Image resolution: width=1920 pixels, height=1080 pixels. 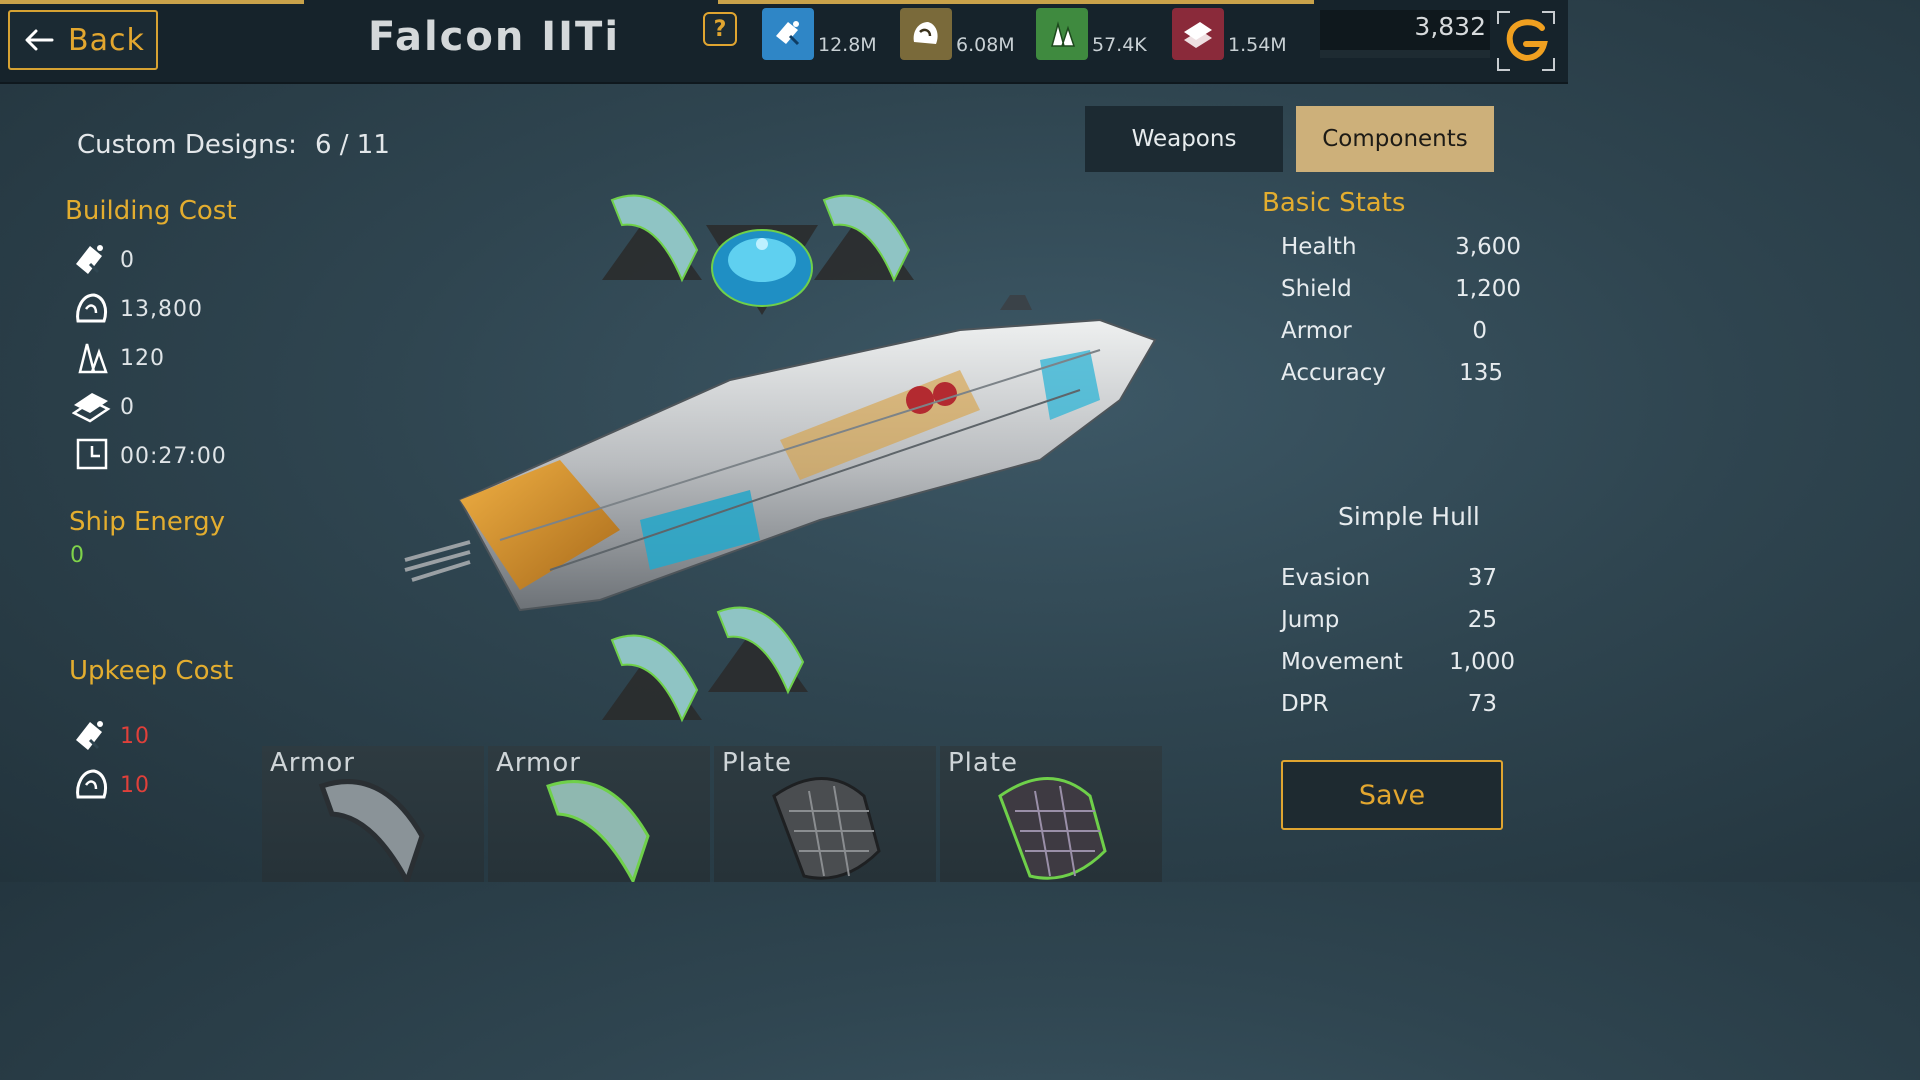 What do you see at coordinates (599, 814) in the screenshot?
I see `component-card-armor-2: Armor` at bounding box center [599, 814].